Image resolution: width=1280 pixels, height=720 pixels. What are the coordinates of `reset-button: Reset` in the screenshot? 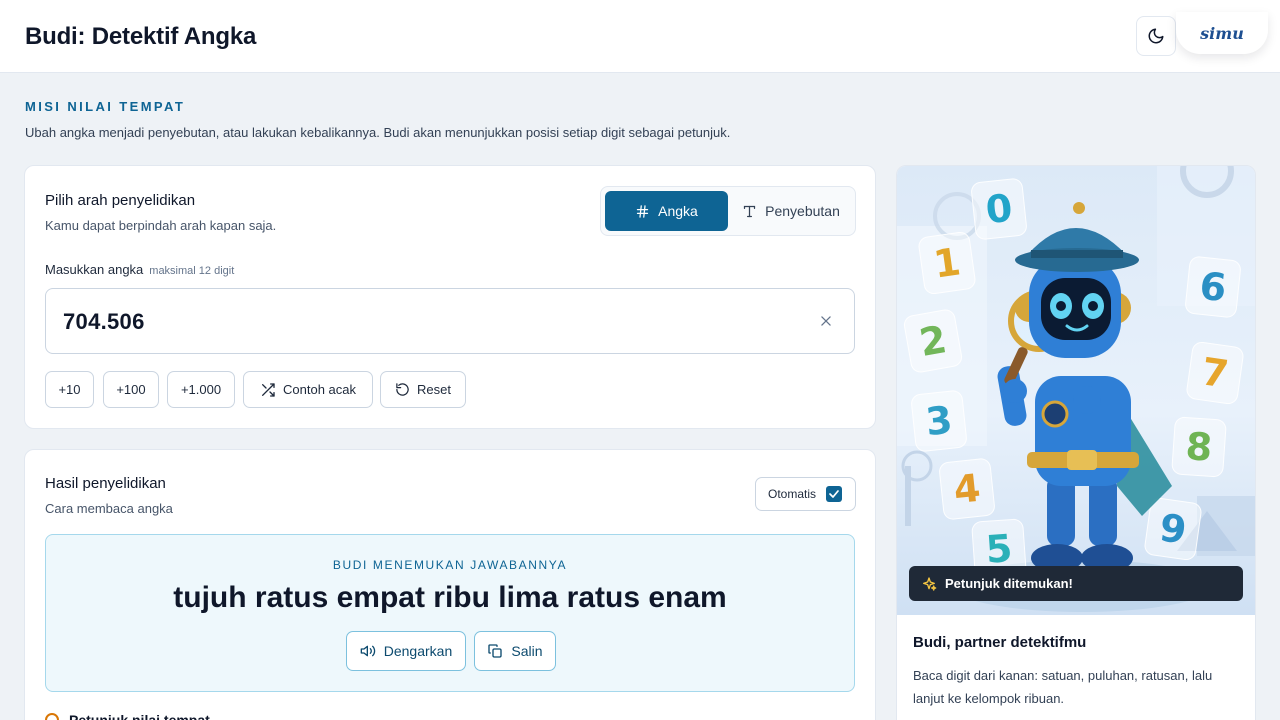 It's located at (423, 389).